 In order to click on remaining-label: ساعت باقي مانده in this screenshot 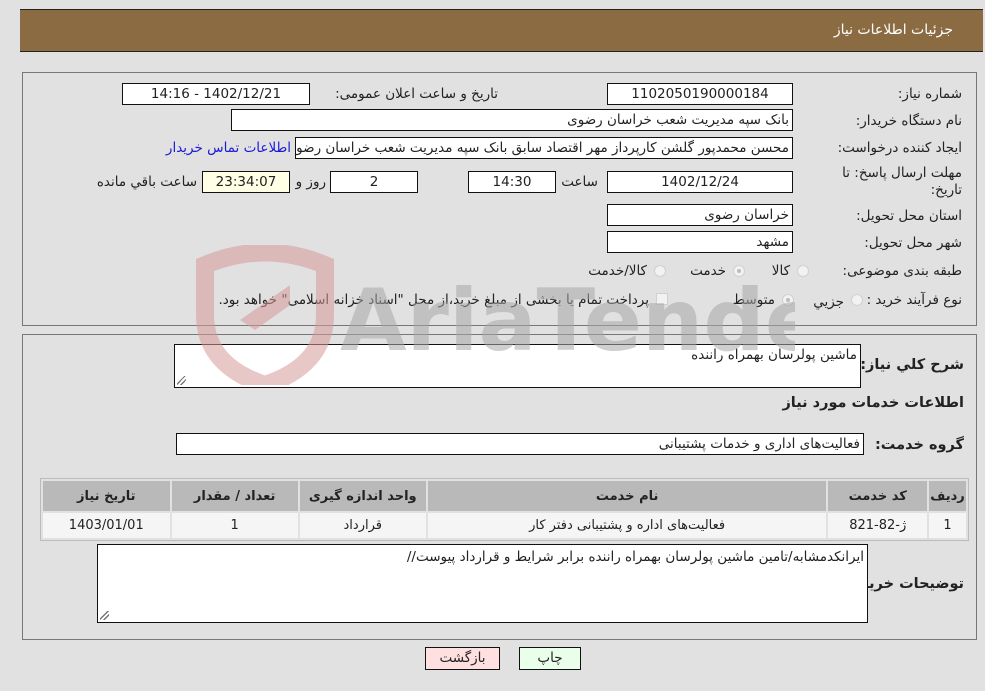, I will do `click(146, 182)`.